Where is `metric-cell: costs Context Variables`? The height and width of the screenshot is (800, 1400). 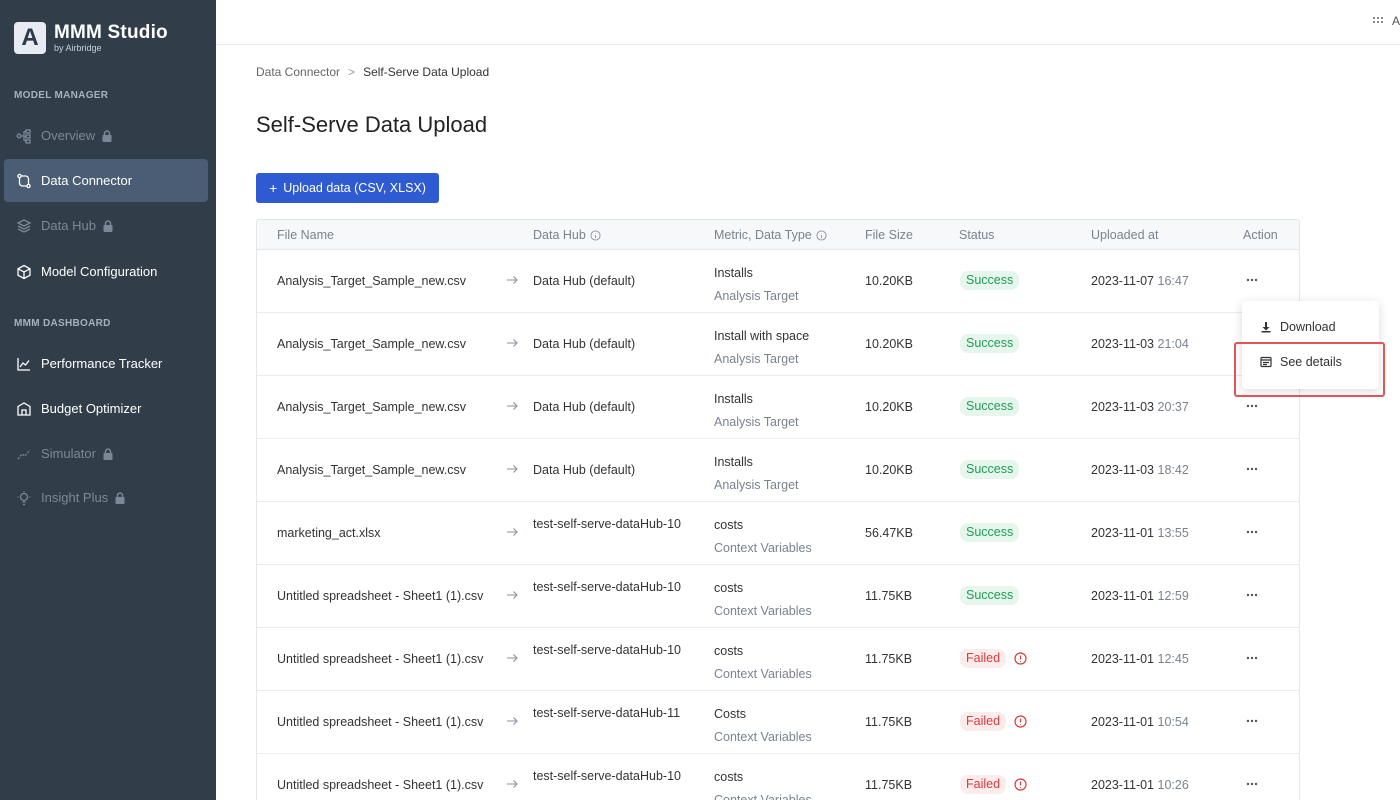
metric-cell: costs Context Variables is located at coordinates (763, 783).